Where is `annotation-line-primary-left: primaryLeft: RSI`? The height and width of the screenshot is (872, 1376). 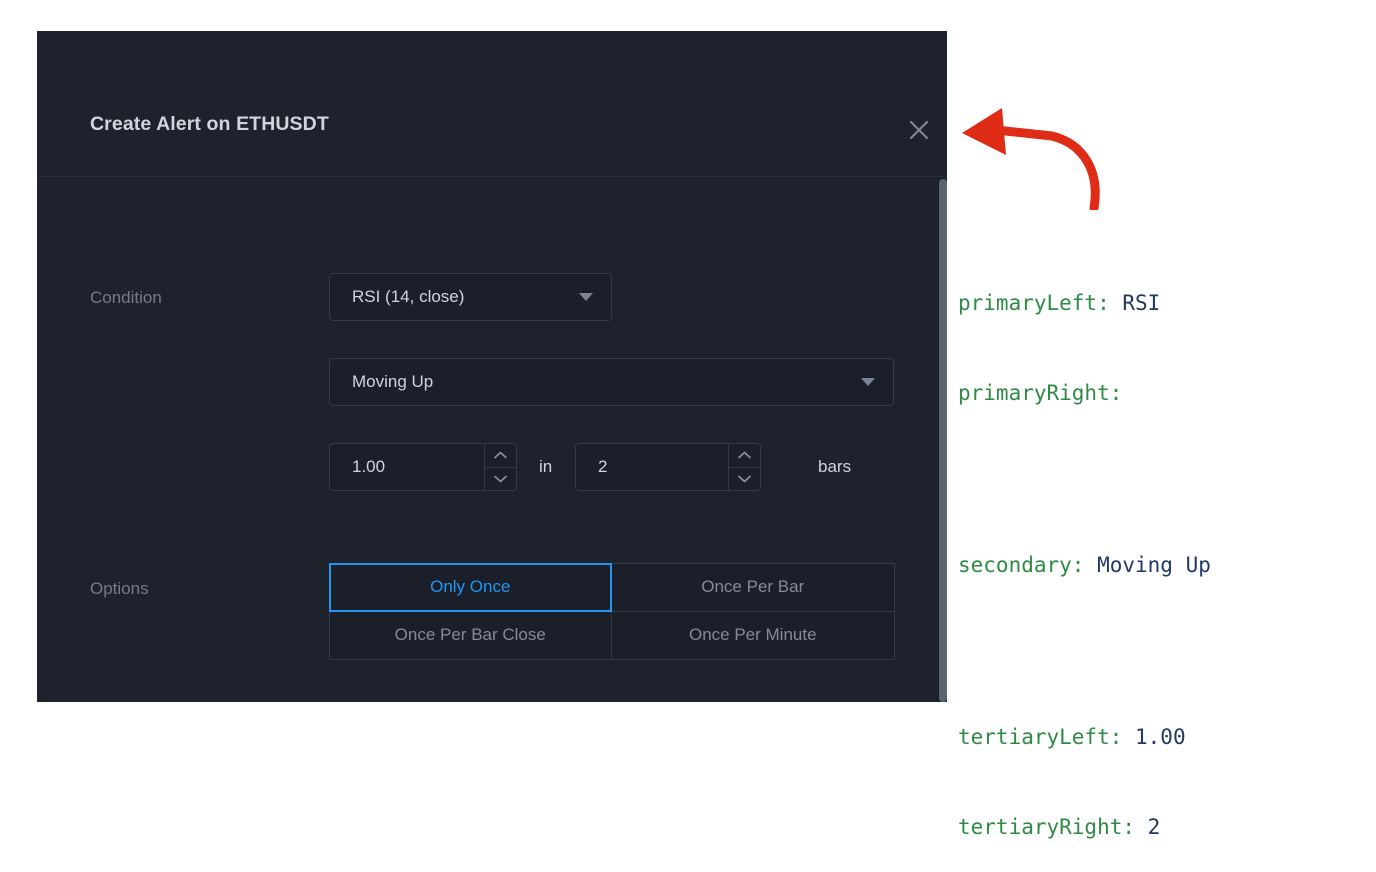
annotation-line-primary-left: primaryLeft: RSI is located at coordinates (1084, 303).